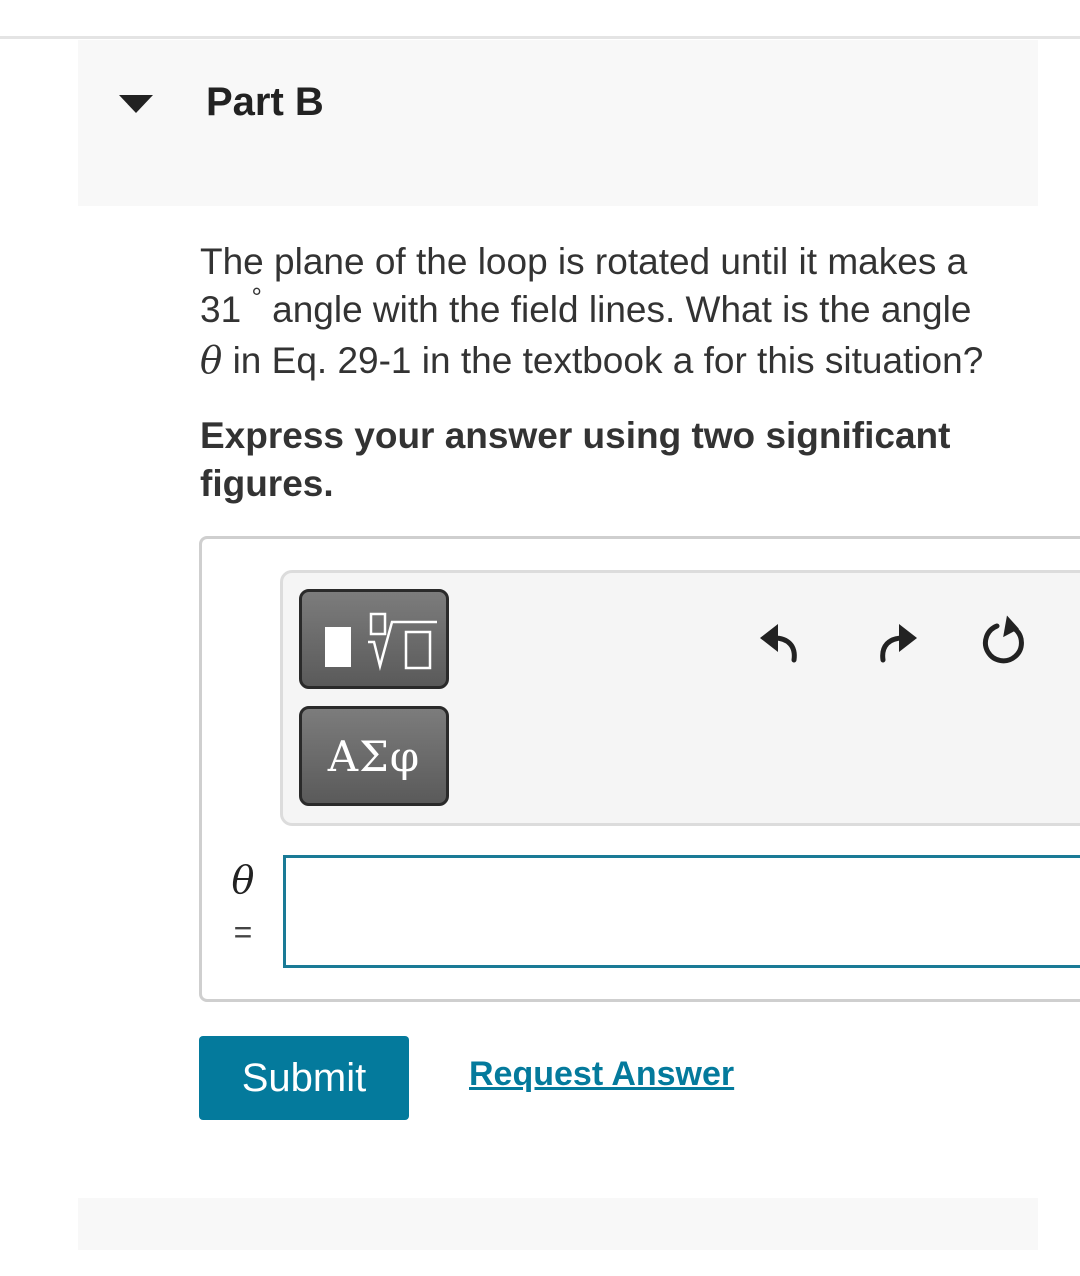 The height and width of the screenshot is (1276, 1080). I want to click on redo-icon, so click(895, 642).